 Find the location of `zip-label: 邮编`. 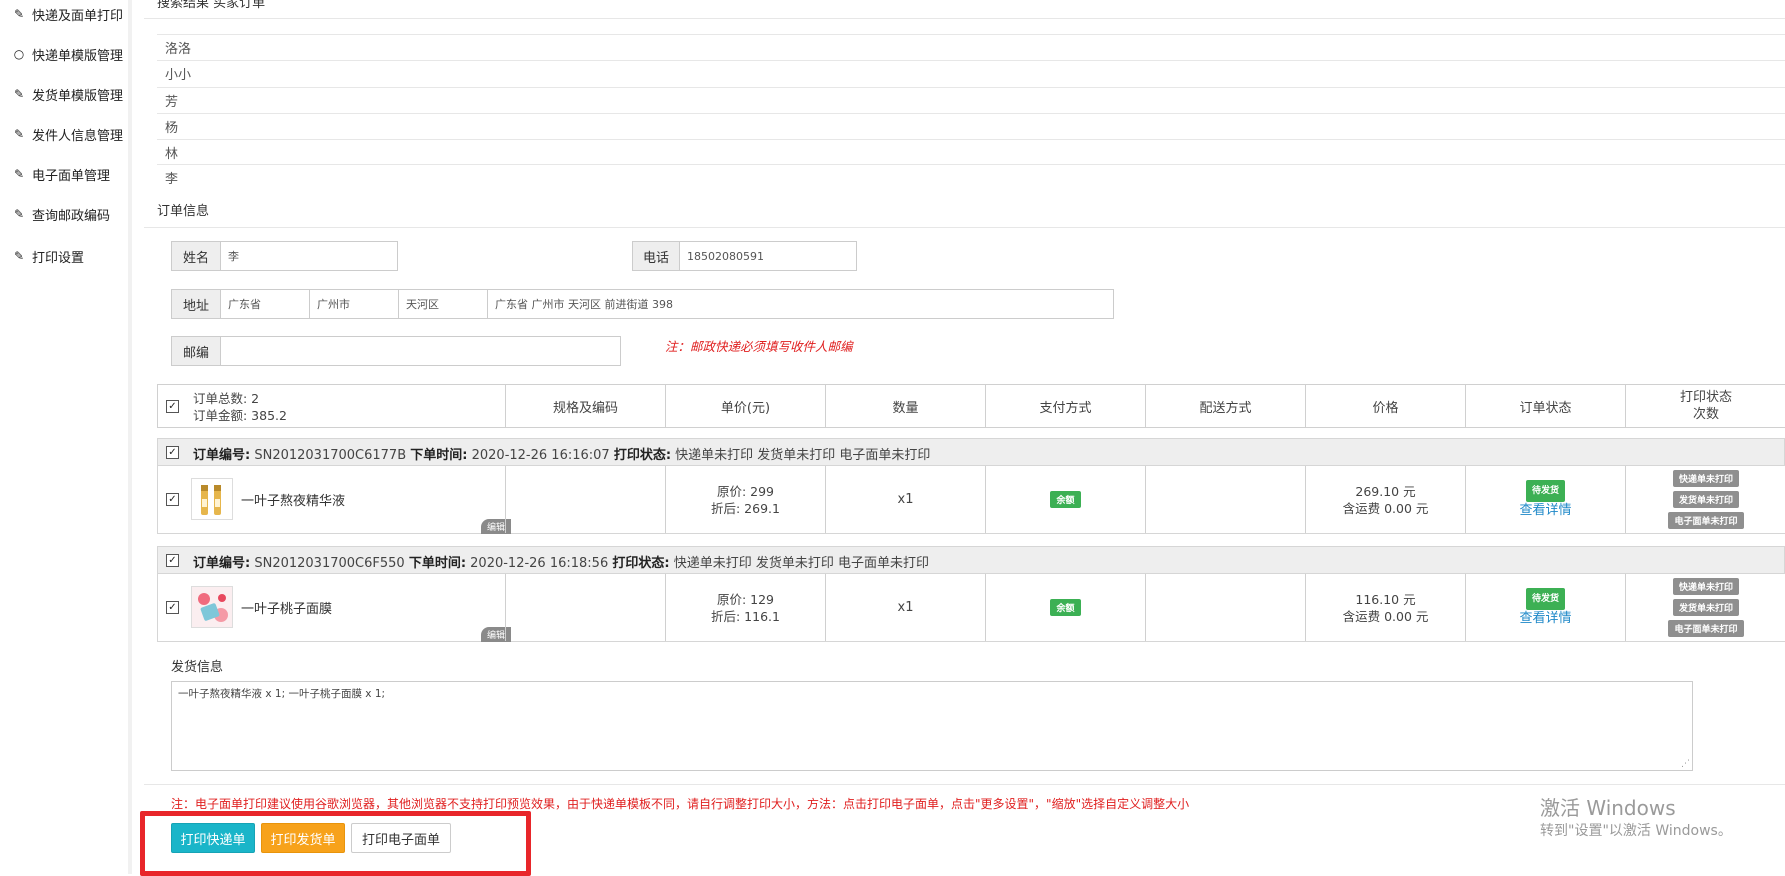

zip-label: 邮编 is located at coordinates (196, 351).